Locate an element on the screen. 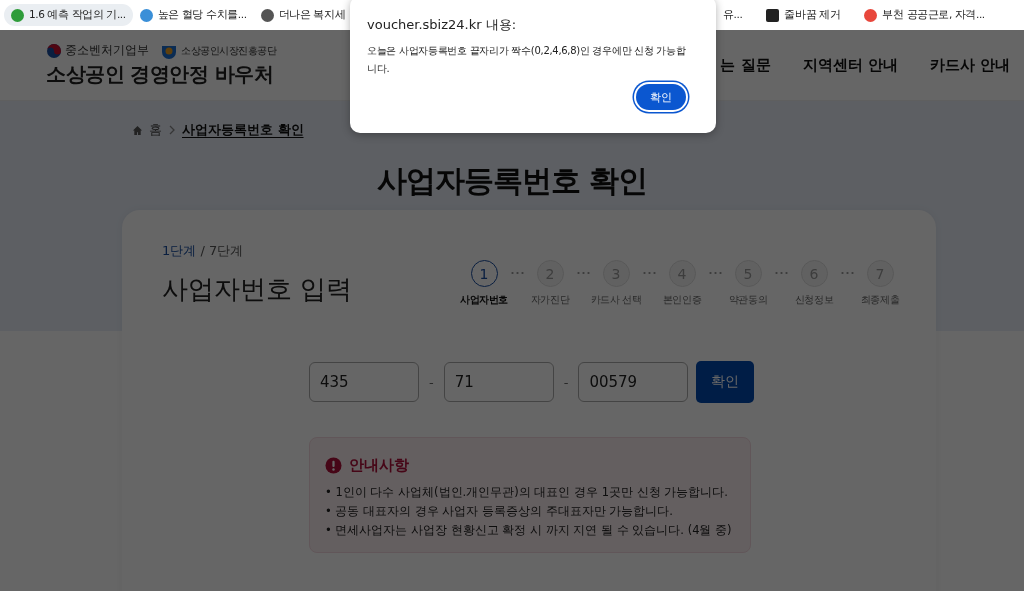 The image size is (1024, 591). dialog-title: voucher.sbiz24.kr 내용: is located at coordinates (442, 25).